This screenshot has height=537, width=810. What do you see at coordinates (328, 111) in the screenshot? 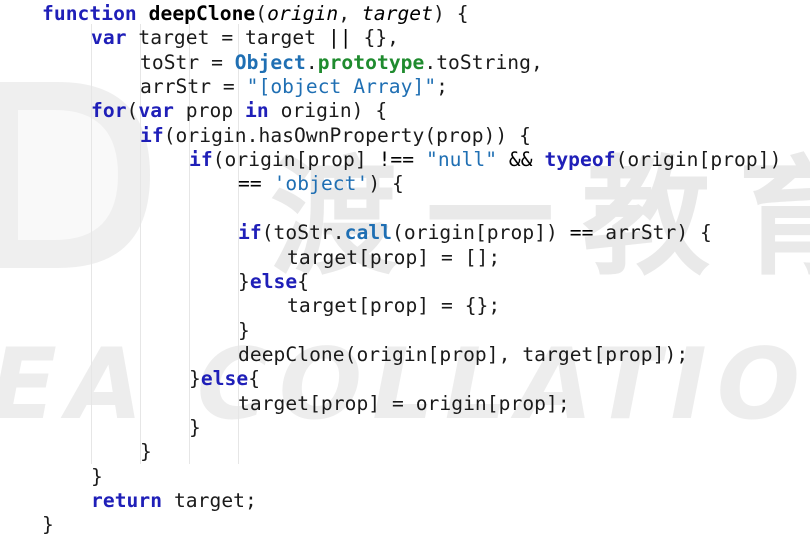
I see `code-token: origin) {` at bounding box center [328, 111].